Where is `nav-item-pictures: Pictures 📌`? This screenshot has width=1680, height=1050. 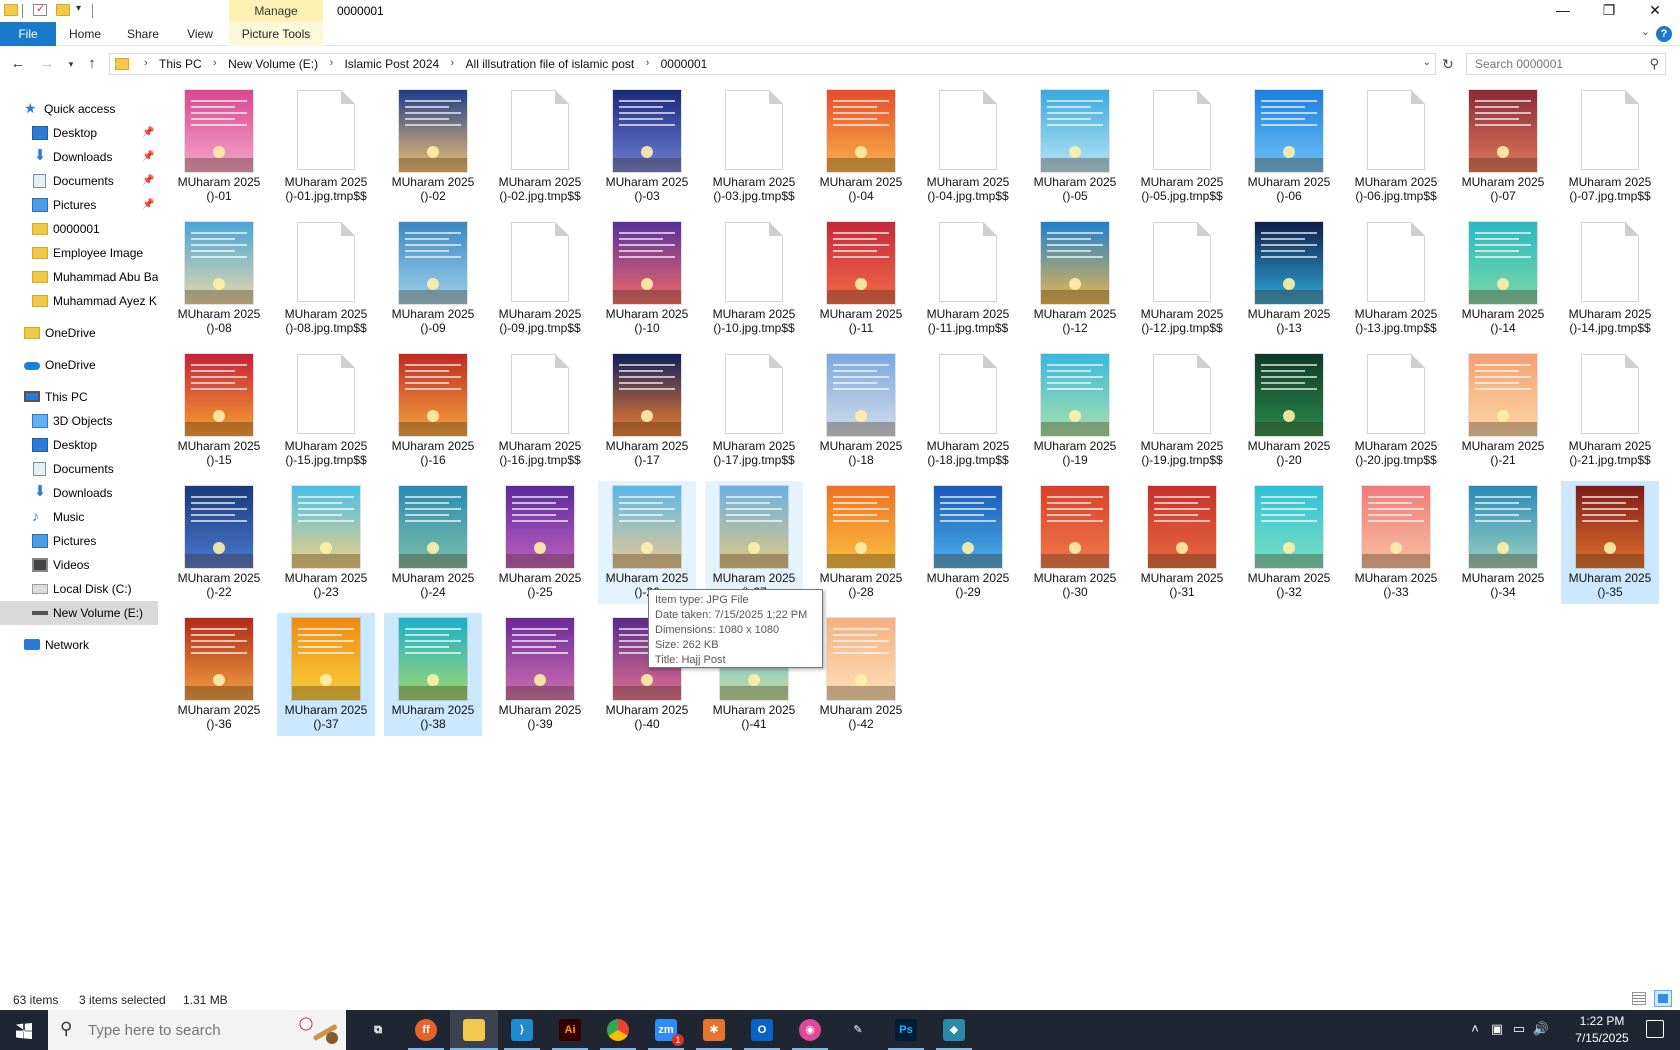
nav-item-pictures: Pictures 📌 is located at coordinates (79, 205).